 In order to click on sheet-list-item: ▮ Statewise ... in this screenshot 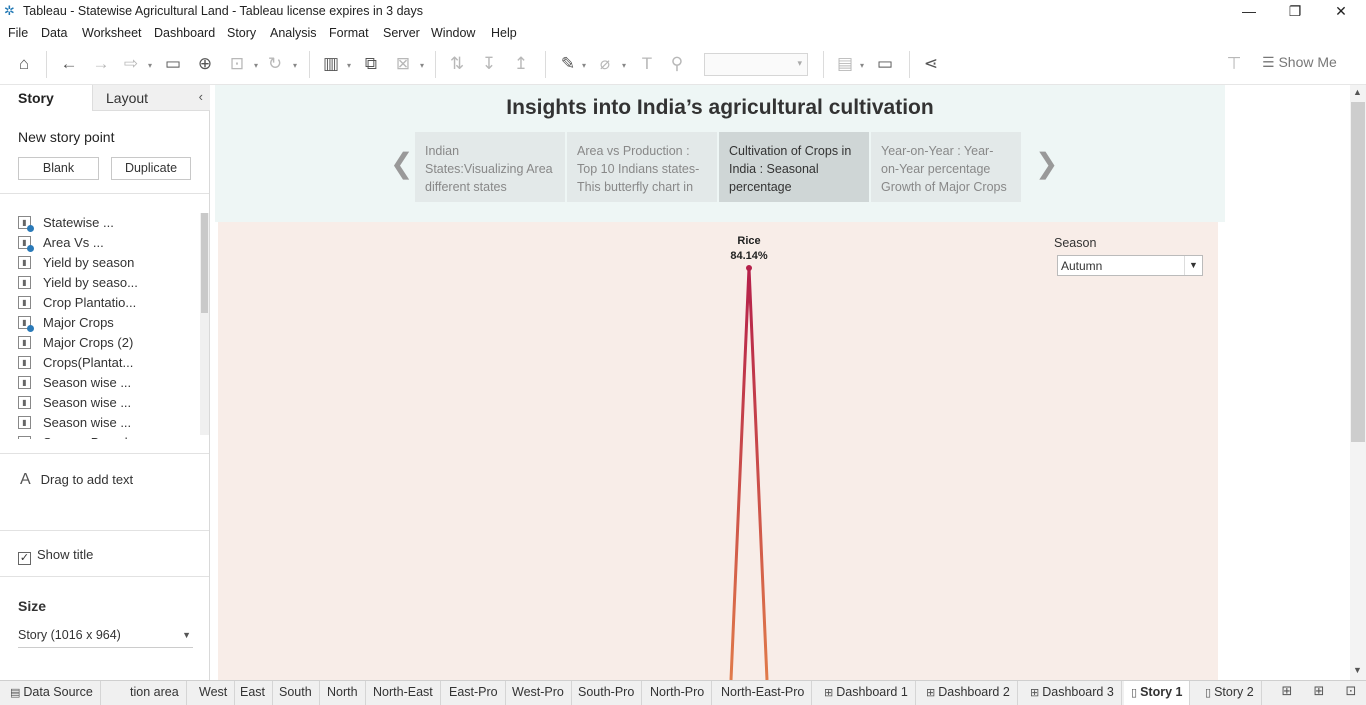, I will do `click(108, 223)`.